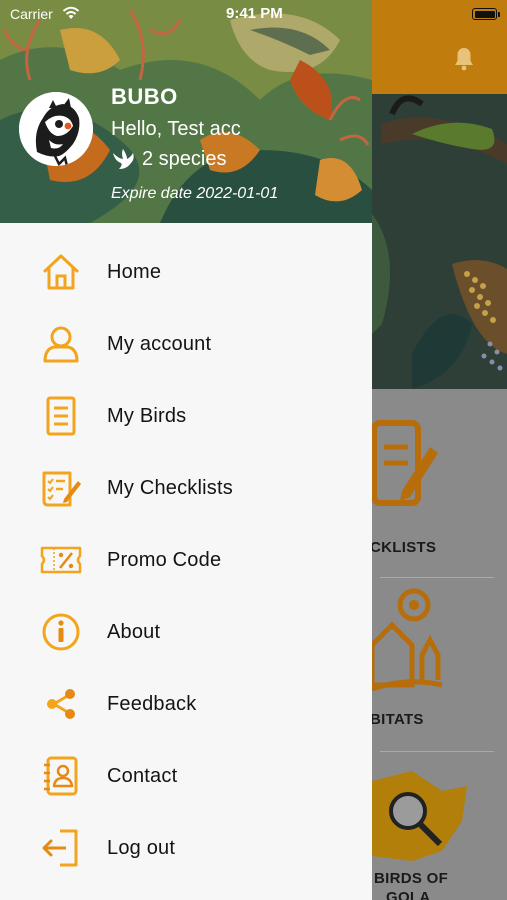 The image size is (507, 900). I want to click on bell-icon, so click(464, 59).